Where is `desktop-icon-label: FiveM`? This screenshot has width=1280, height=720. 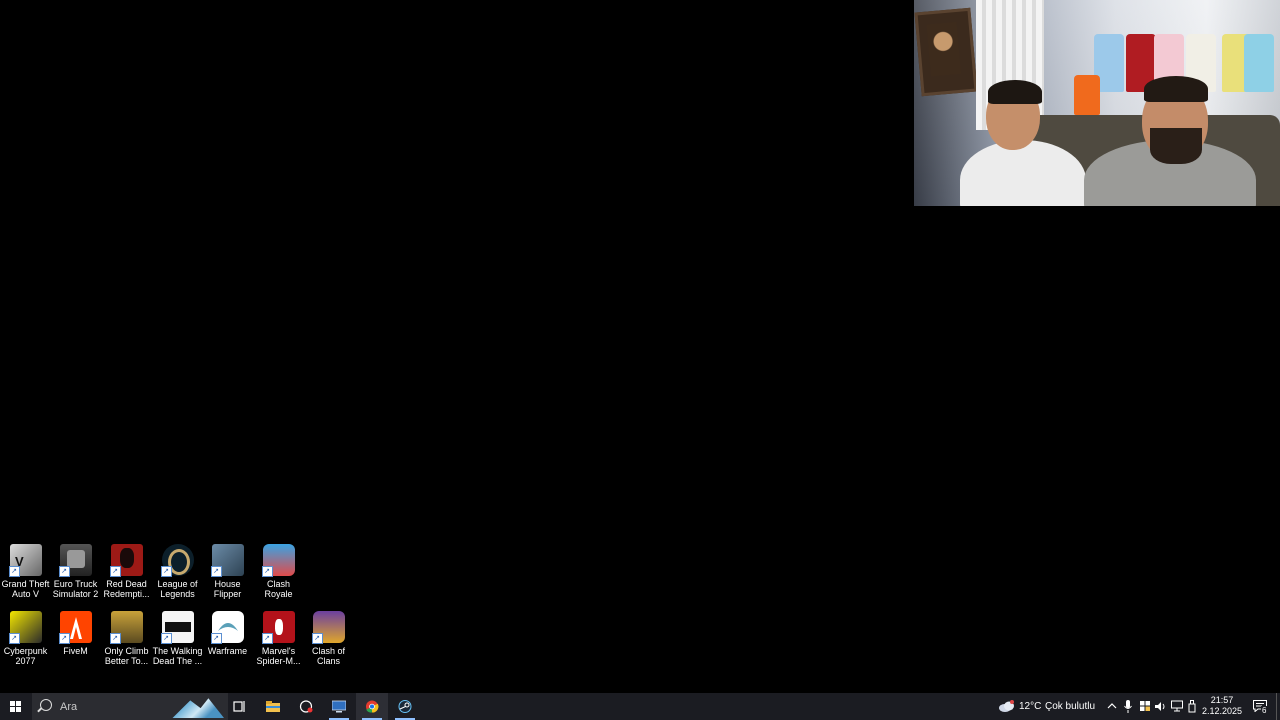
desktop-icon-label: FiveM is located at coordinates (75, 651).